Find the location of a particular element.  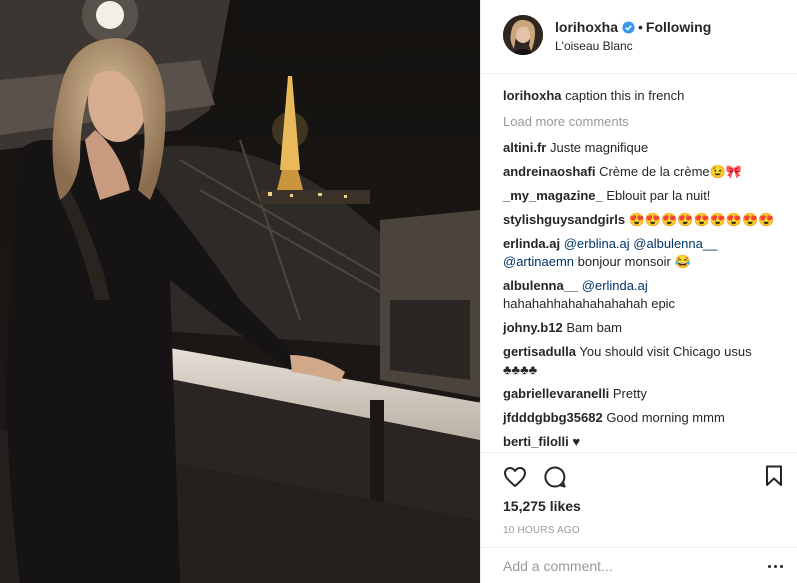

comment-text: Crème de la crème😉🎀 is located at coordinates (671, 171).